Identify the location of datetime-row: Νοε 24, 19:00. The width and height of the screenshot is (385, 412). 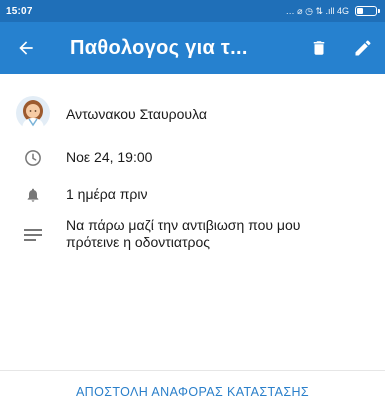
(192, 158).